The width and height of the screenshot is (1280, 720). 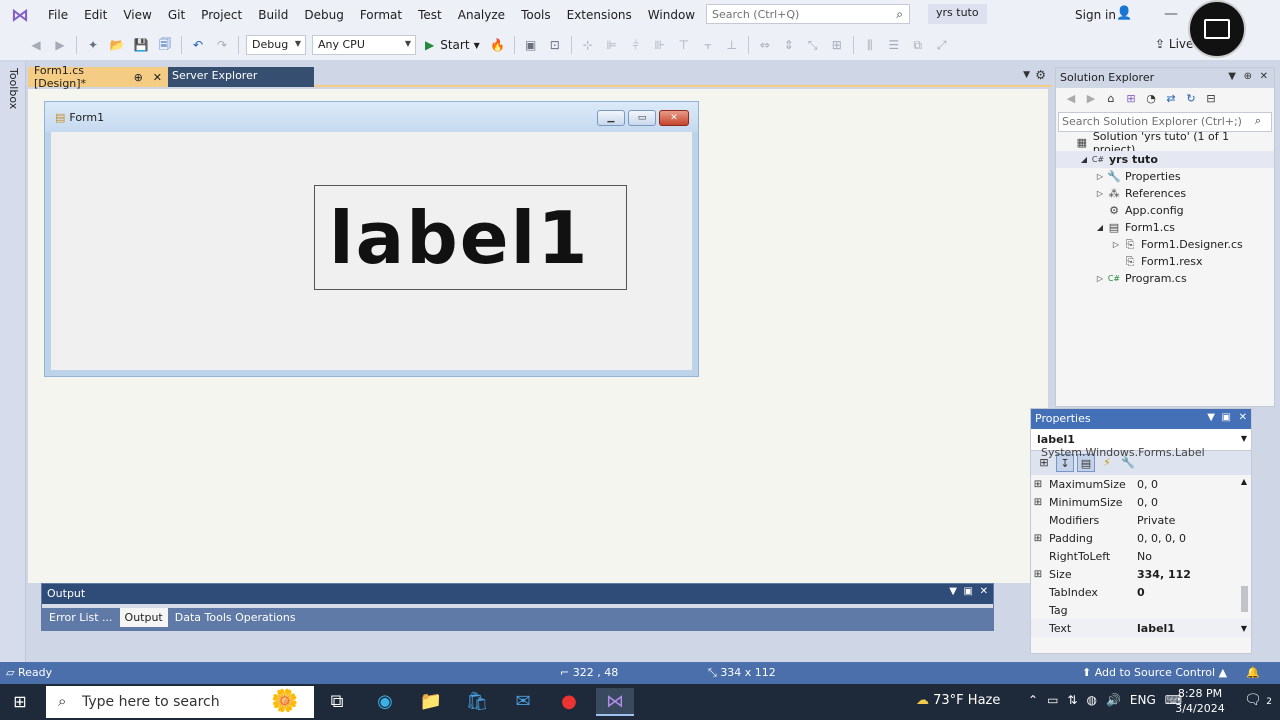 I want to click on align-middle-icon: ⫟, so click(x=708, y=45).